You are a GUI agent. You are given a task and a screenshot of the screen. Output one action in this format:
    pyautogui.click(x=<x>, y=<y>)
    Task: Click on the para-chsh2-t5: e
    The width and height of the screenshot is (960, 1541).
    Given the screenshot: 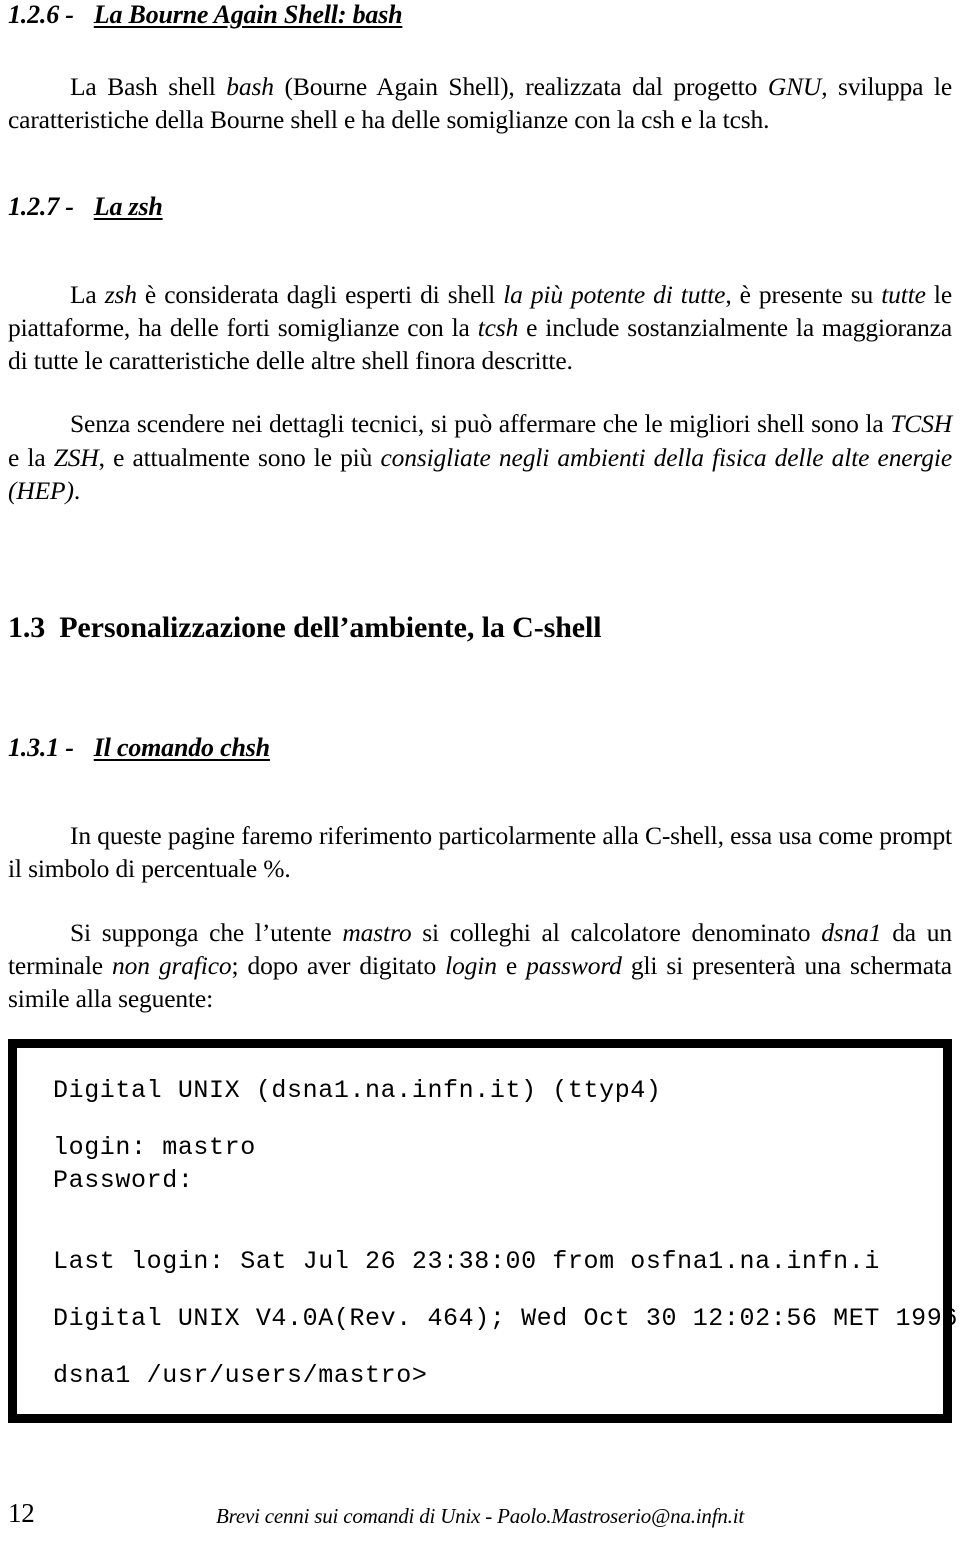 What is the action you would take?
    pyautogui.click(x=511, y=965)
    